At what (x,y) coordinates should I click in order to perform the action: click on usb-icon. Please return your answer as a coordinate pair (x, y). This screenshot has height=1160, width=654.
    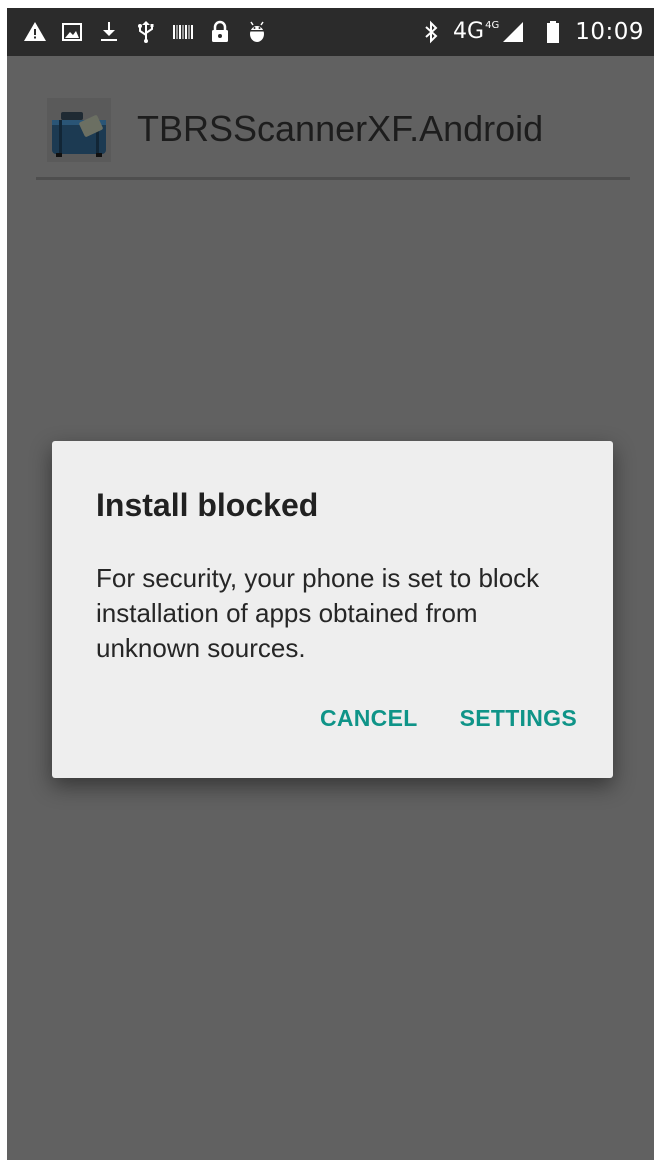
    Looking at the image, I should click on (146, 32).